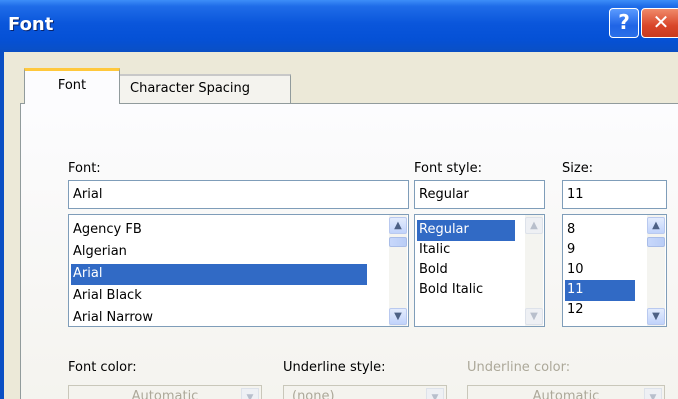  I want to click on underline-color-dropdown: Automatic ▼, so click(566, 392).